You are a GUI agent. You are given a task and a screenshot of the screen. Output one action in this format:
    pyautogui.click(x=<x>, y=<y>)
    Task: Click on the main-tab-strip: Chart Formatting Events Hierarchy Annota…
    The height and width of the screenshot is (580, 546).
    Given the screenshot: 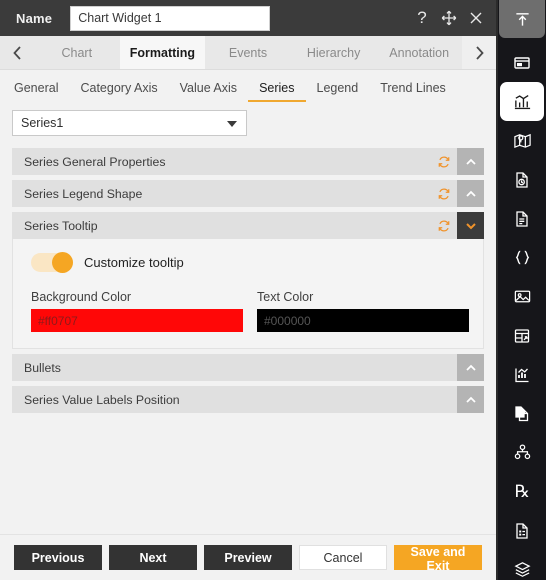 What is the action you would take?
    pyautogui.click(x=248, y=53)
    